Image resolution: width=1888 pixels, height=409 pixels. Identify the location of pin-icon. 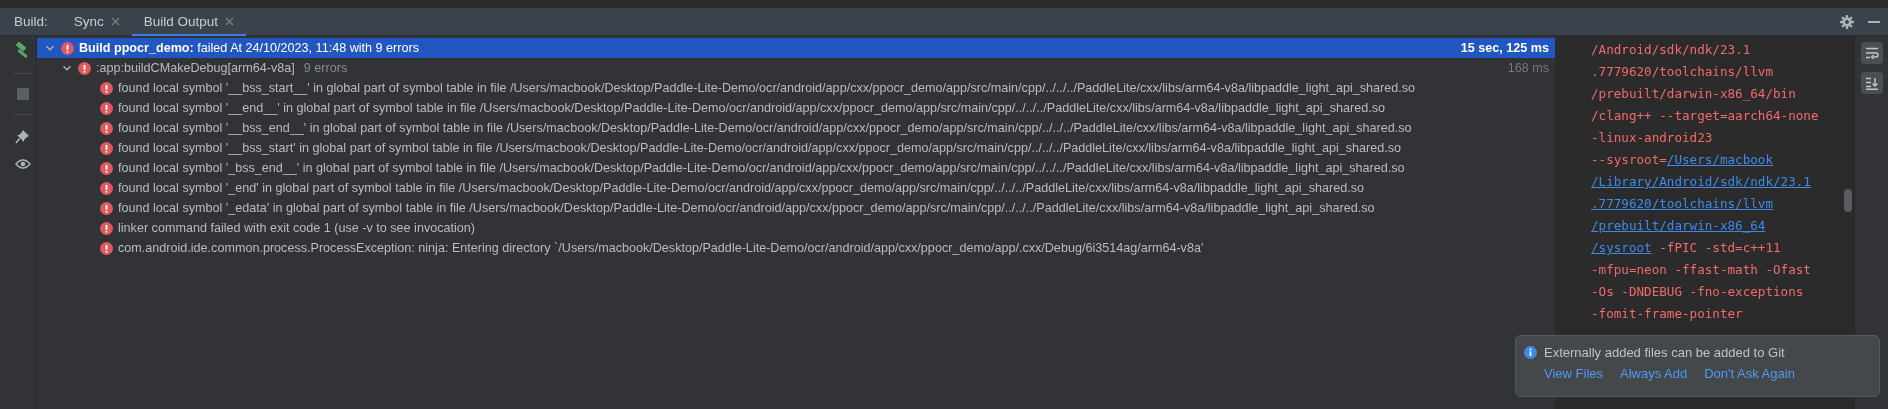
(22, 136).